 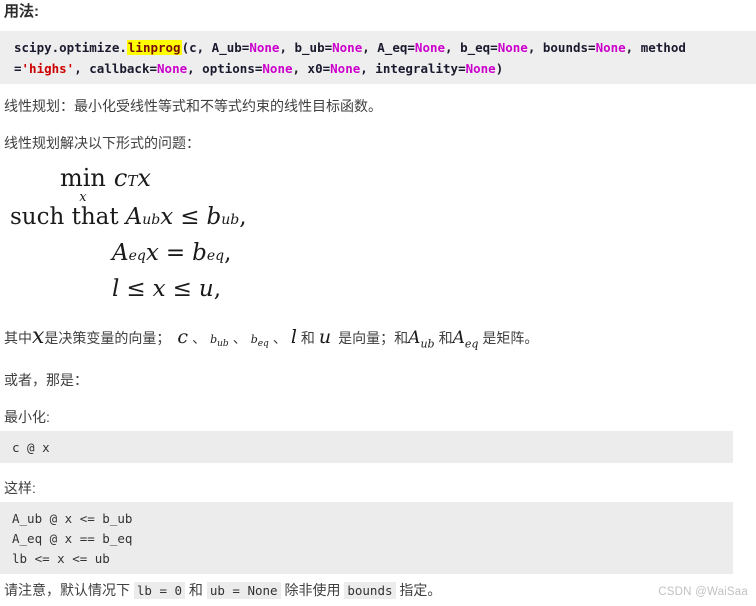 I want to click on signature-token-plain-4: , options=, so click(x=225, y=68).